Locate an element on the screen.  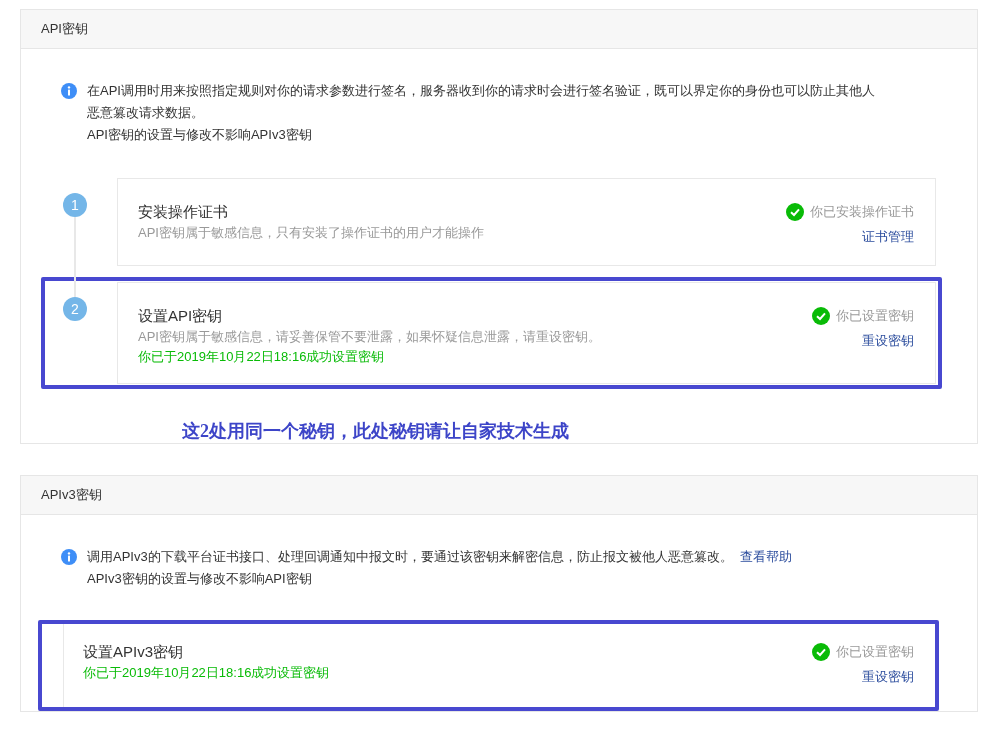
link: 证书管理 is located at coordinates (888, 237).